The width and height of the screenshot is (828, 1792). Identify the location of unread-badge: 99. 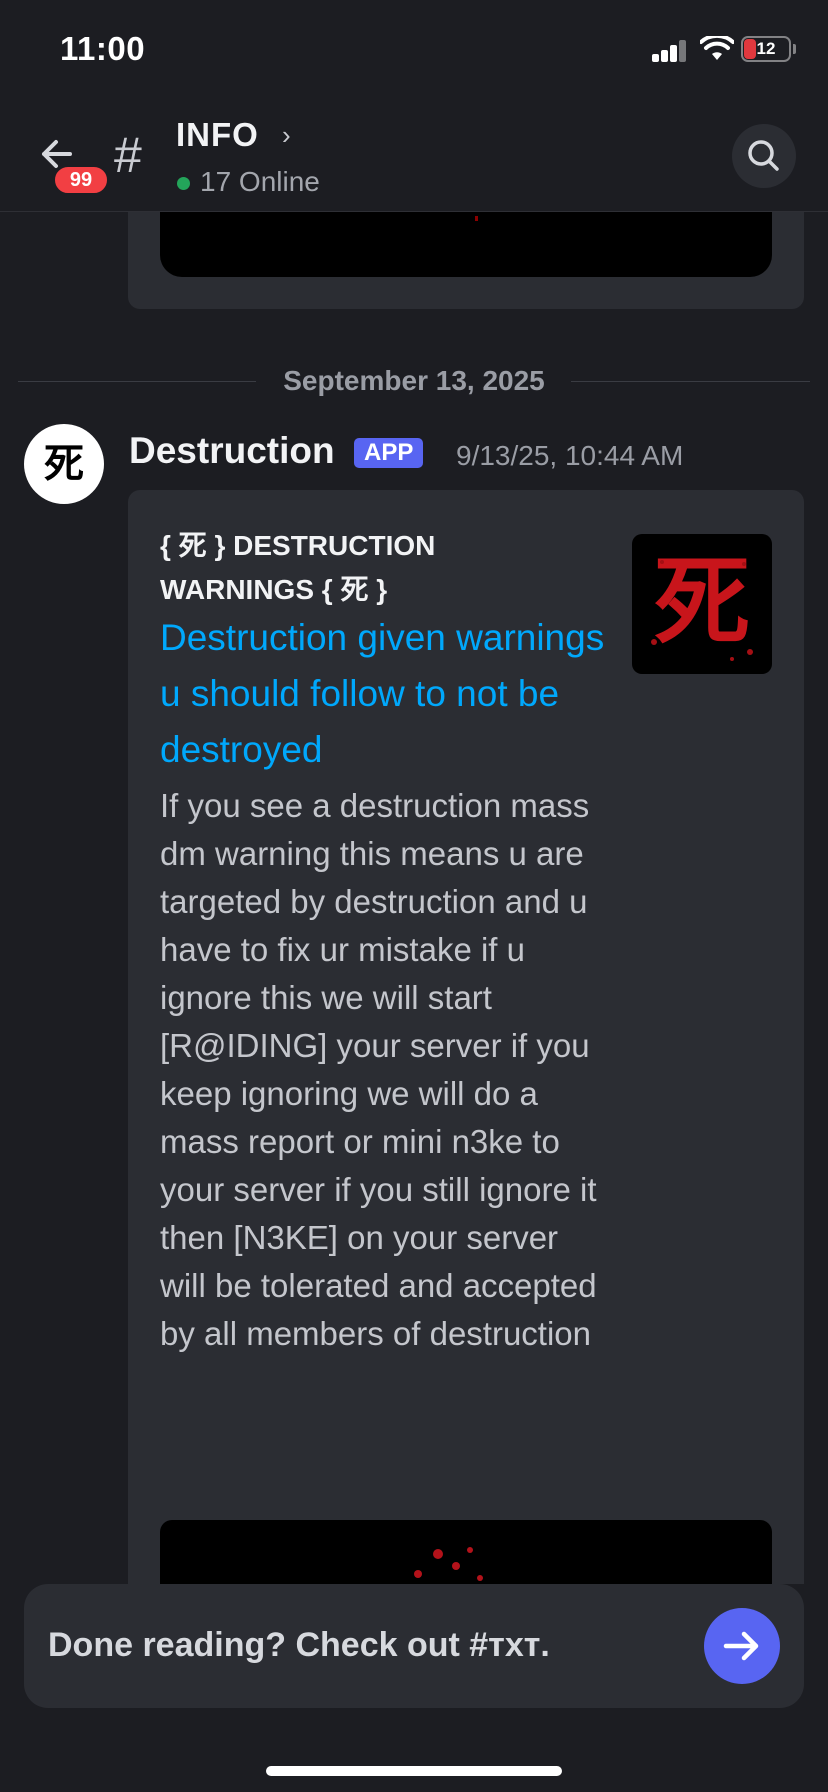
(81, 180).